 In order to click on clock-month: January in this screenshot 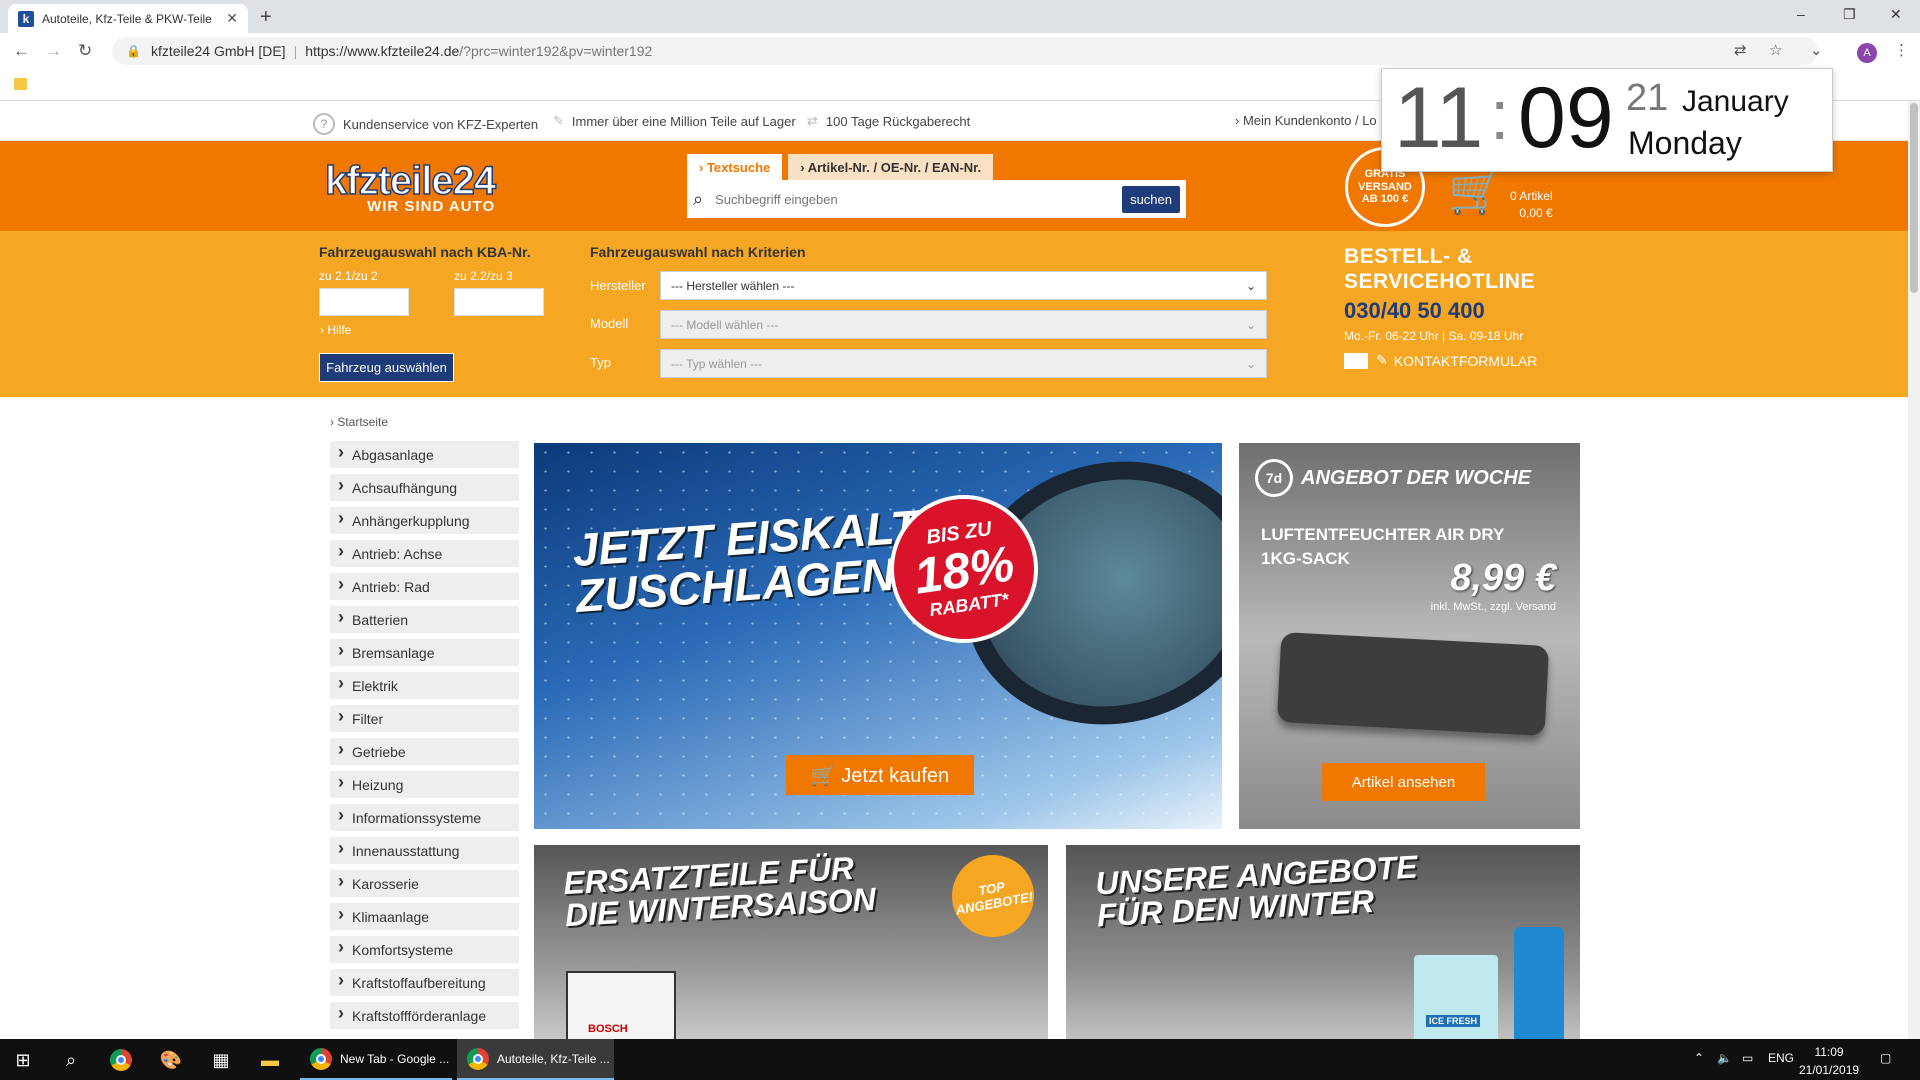, I will do `click(1735, 101)`.